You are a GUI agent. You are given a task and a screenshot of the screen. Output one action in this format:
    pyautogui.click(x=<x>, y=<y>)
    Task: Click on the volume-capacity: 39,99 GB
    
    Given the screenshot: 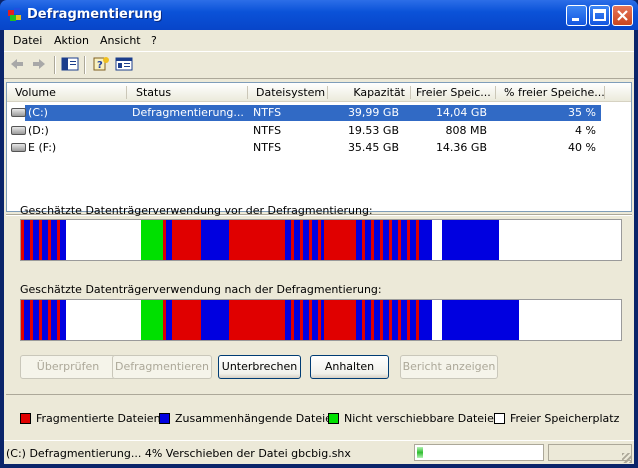 What is the action you would take?
    pyautogui.click(x=373, y=112)
    